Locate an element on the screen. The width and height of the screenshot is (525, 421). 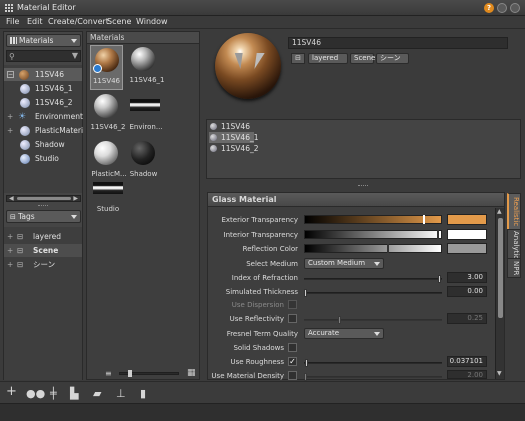
find-material-icon: ▙ is located at coordinates (74, 393).